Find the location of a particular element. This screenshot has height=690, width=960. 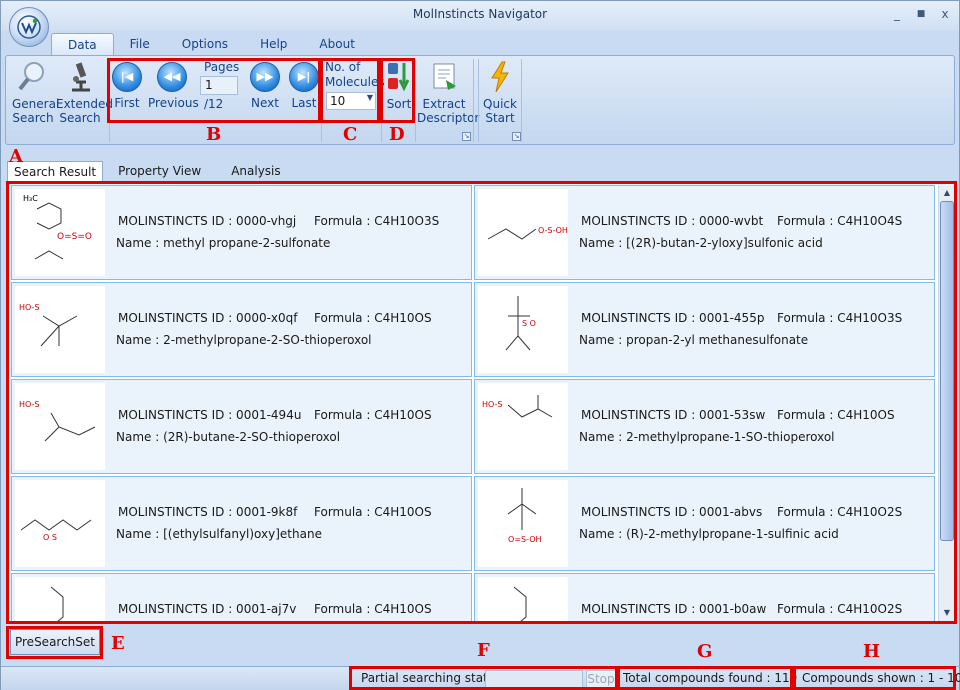

formula: Formula : C4H10O4S is located at coordinates (840, 221).